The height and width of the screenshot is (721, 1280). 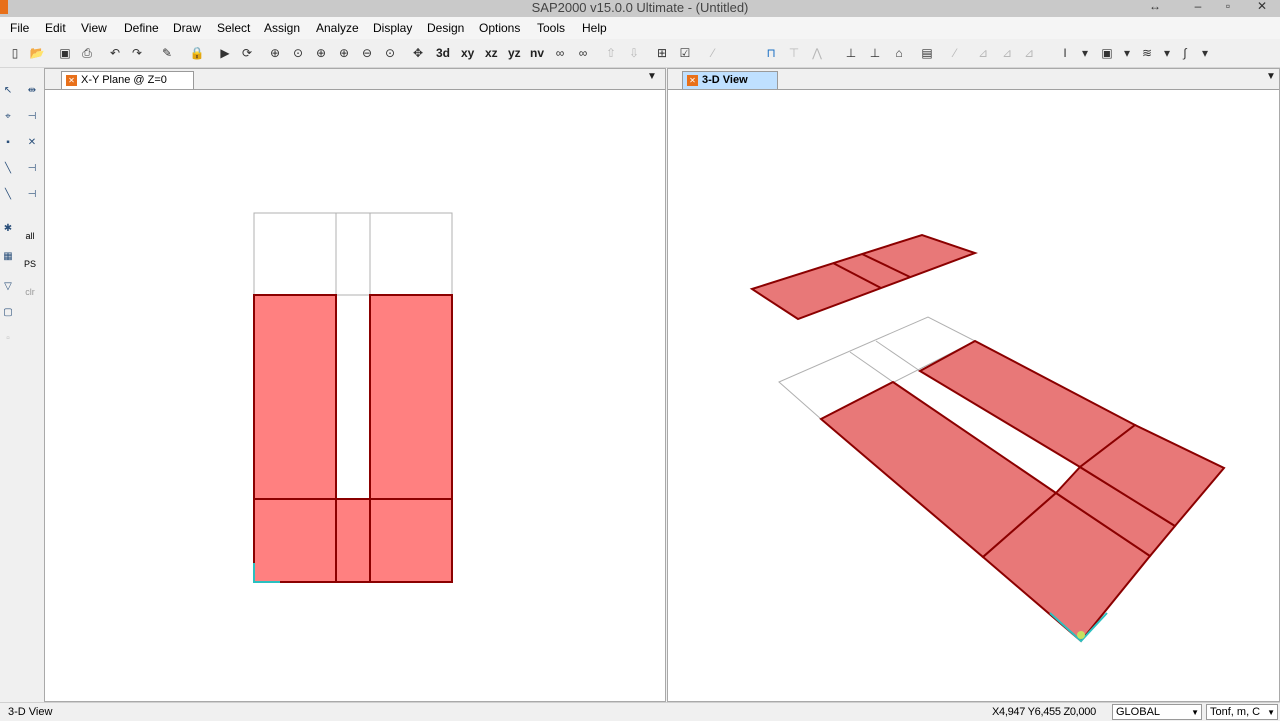 What do you see at coordinates (19, 28) in the screenshot?
I see `menu-file: File` at bounding box center [19, 28].